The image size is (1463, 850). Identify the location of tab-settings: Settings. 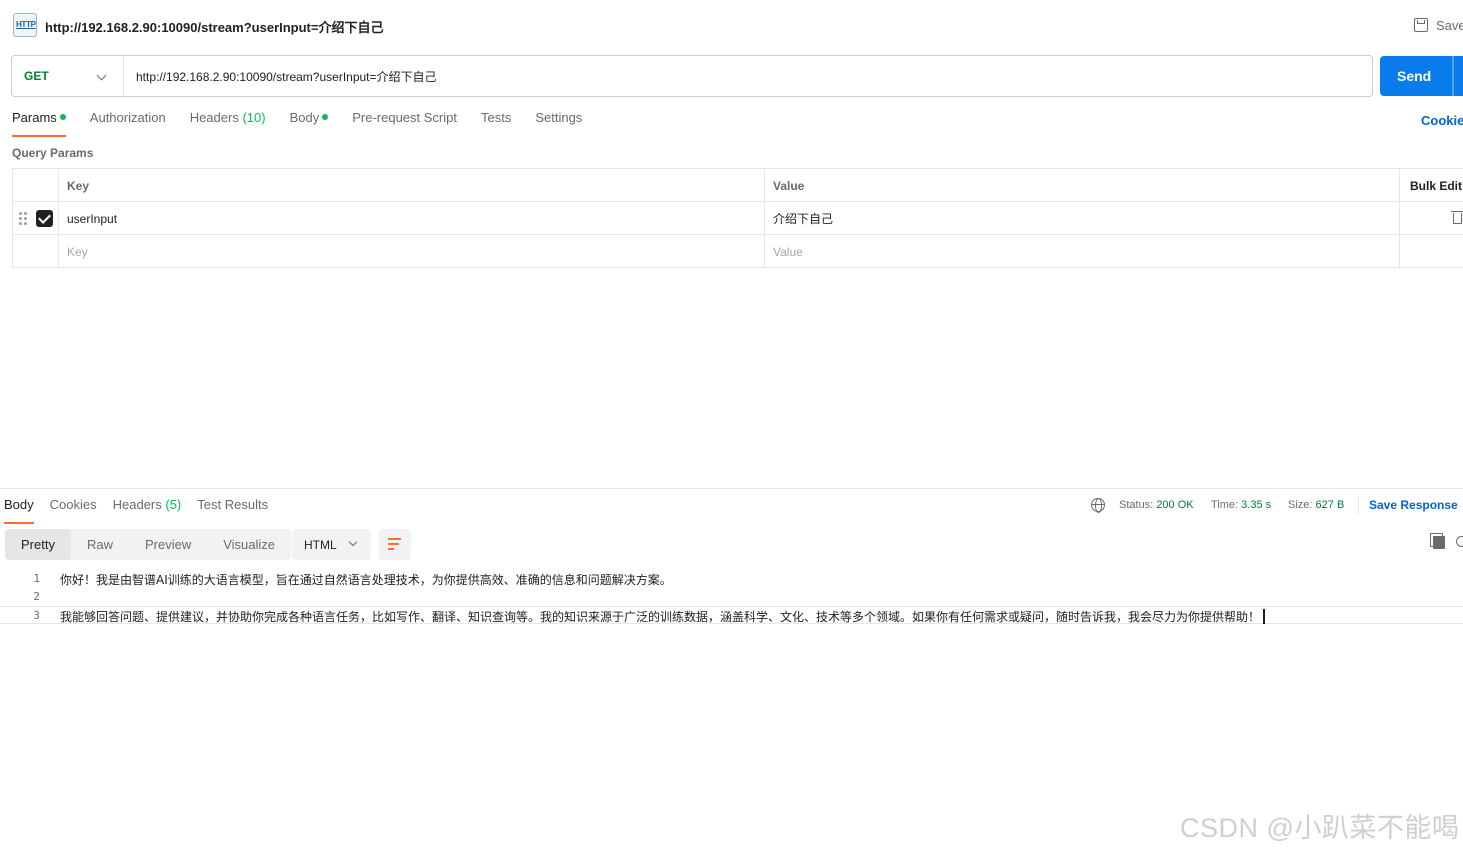
(558, 122).